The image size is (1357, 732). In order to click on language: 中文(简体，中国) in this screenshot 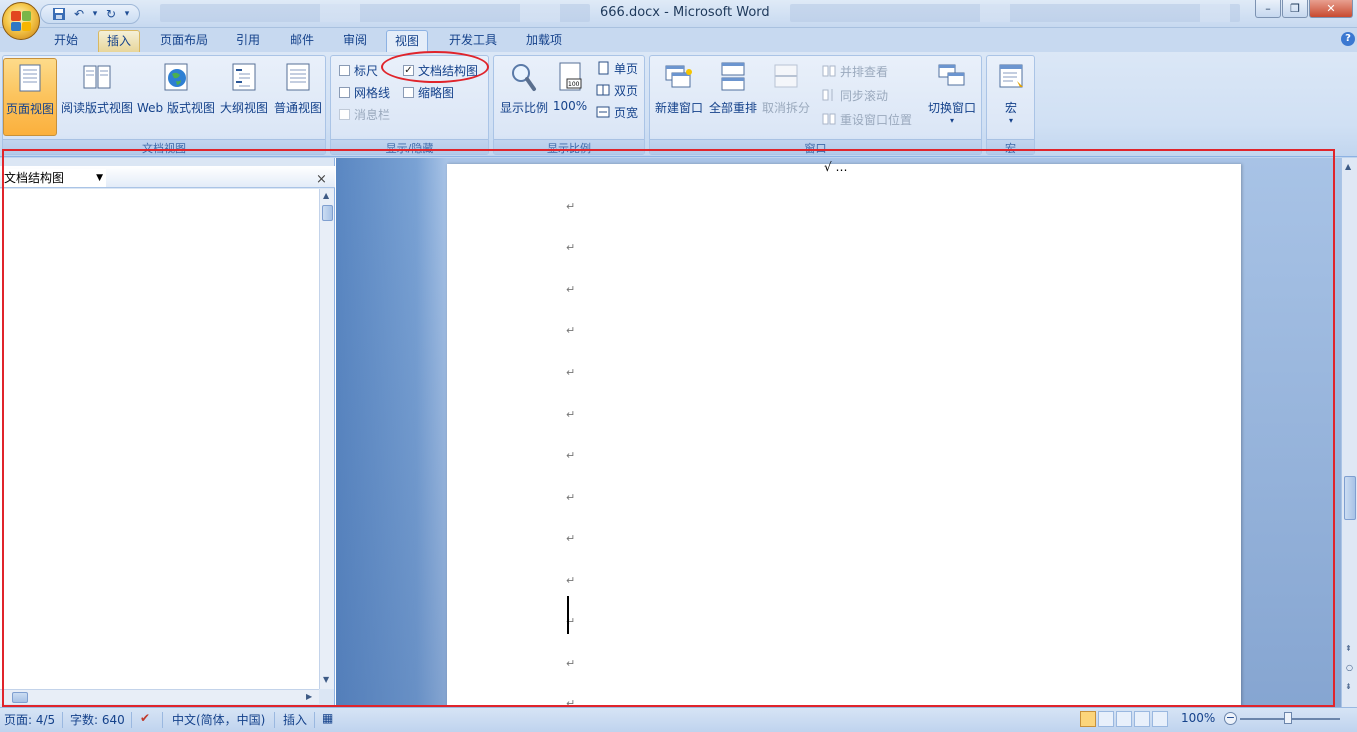, I will do `click(218, 719)`.